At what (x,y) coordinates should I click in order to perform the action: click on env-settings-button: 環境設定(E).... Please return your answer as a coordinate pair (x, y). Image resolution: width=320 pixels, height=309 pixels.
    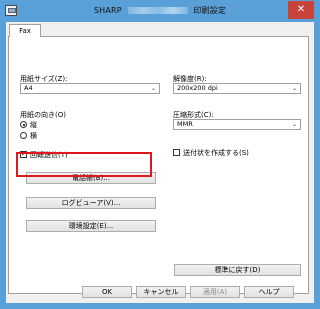
    Looking at the image, I should click on (91, 226).